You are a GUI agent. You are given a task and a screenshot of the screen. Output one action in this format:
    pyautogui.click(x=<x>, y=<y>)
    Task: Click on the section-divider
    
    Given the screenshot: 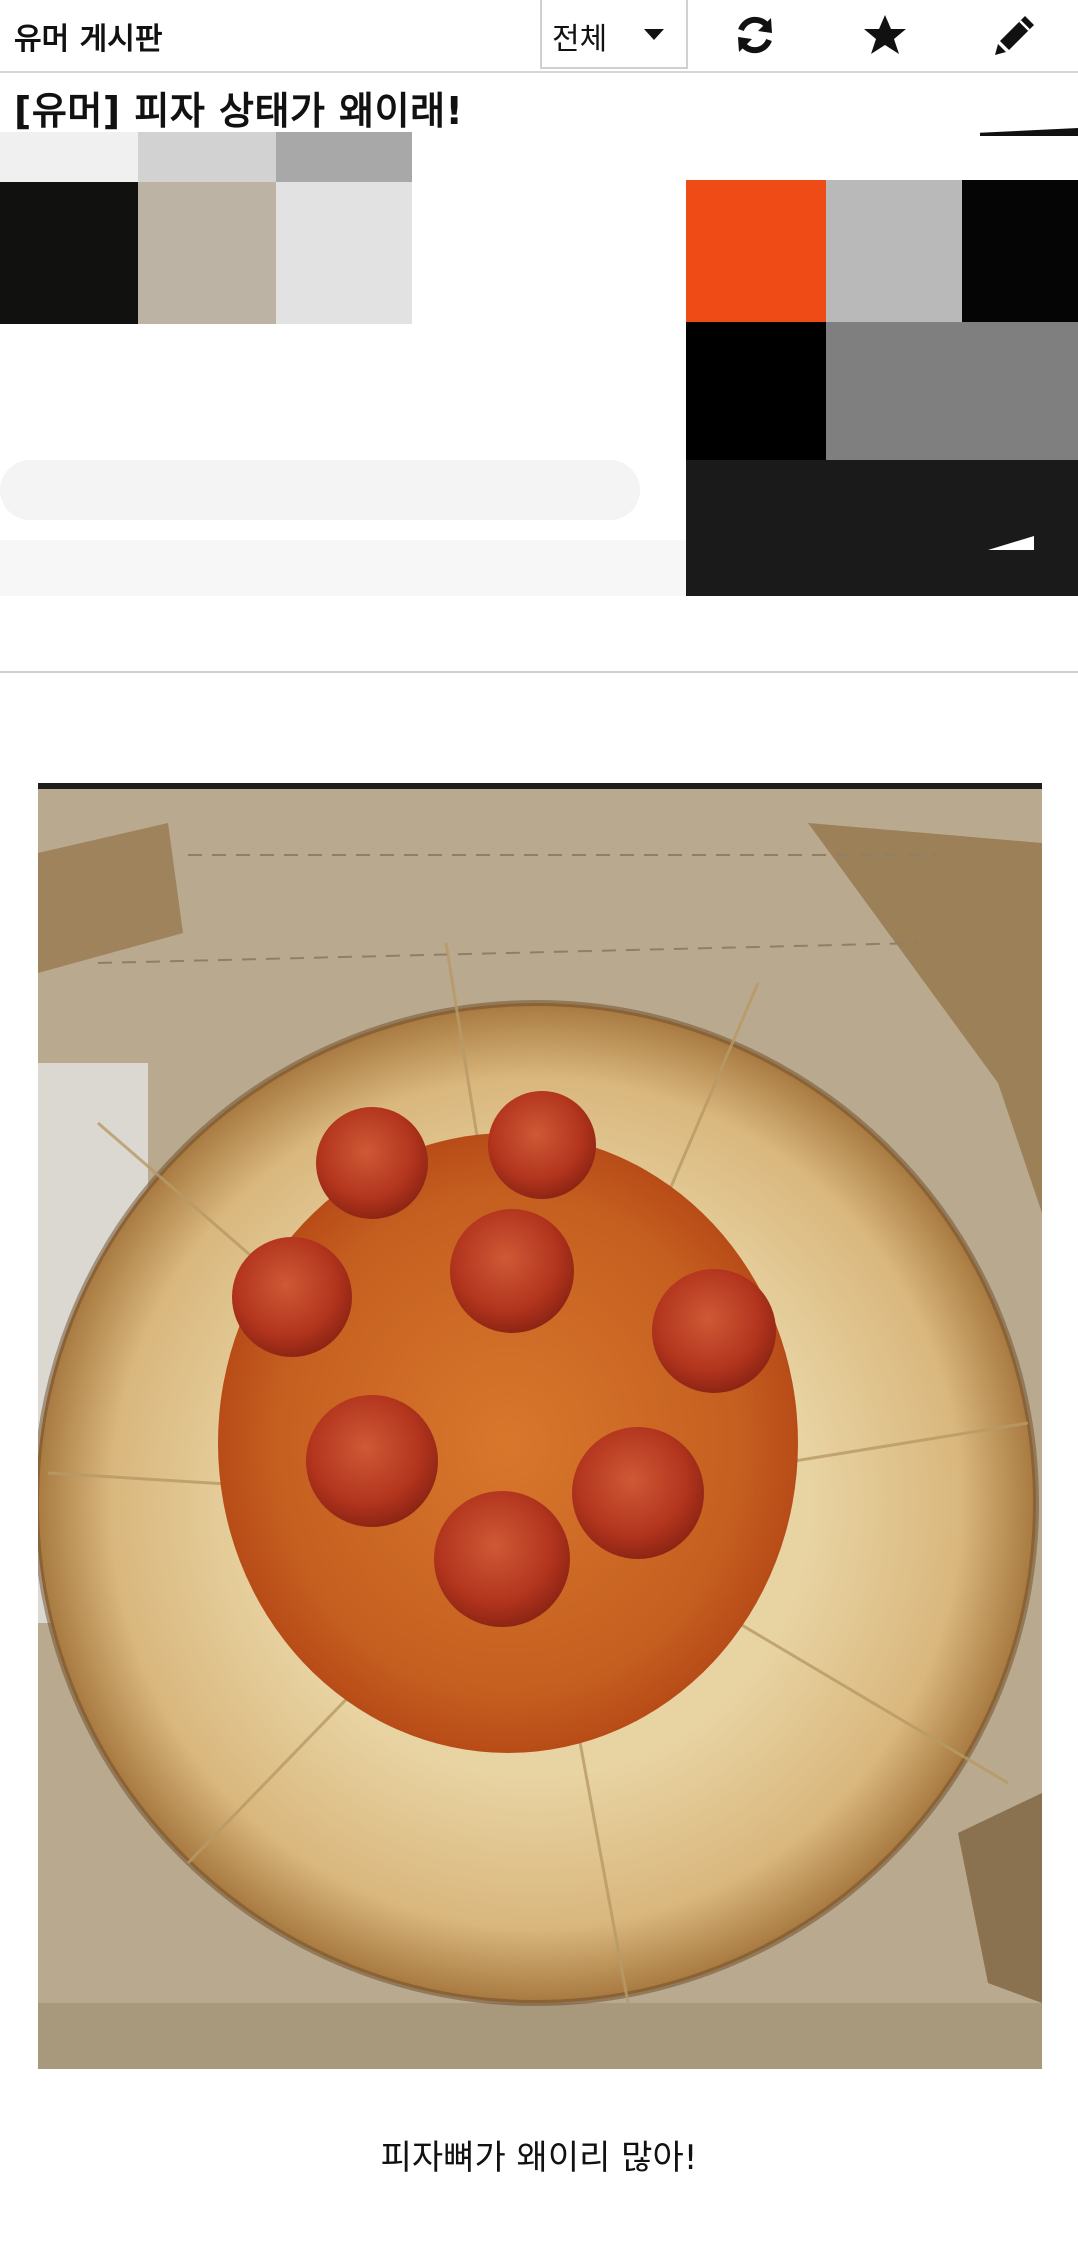 What is the action you would take?
    pyautogui.click(x=539, y=672)
    